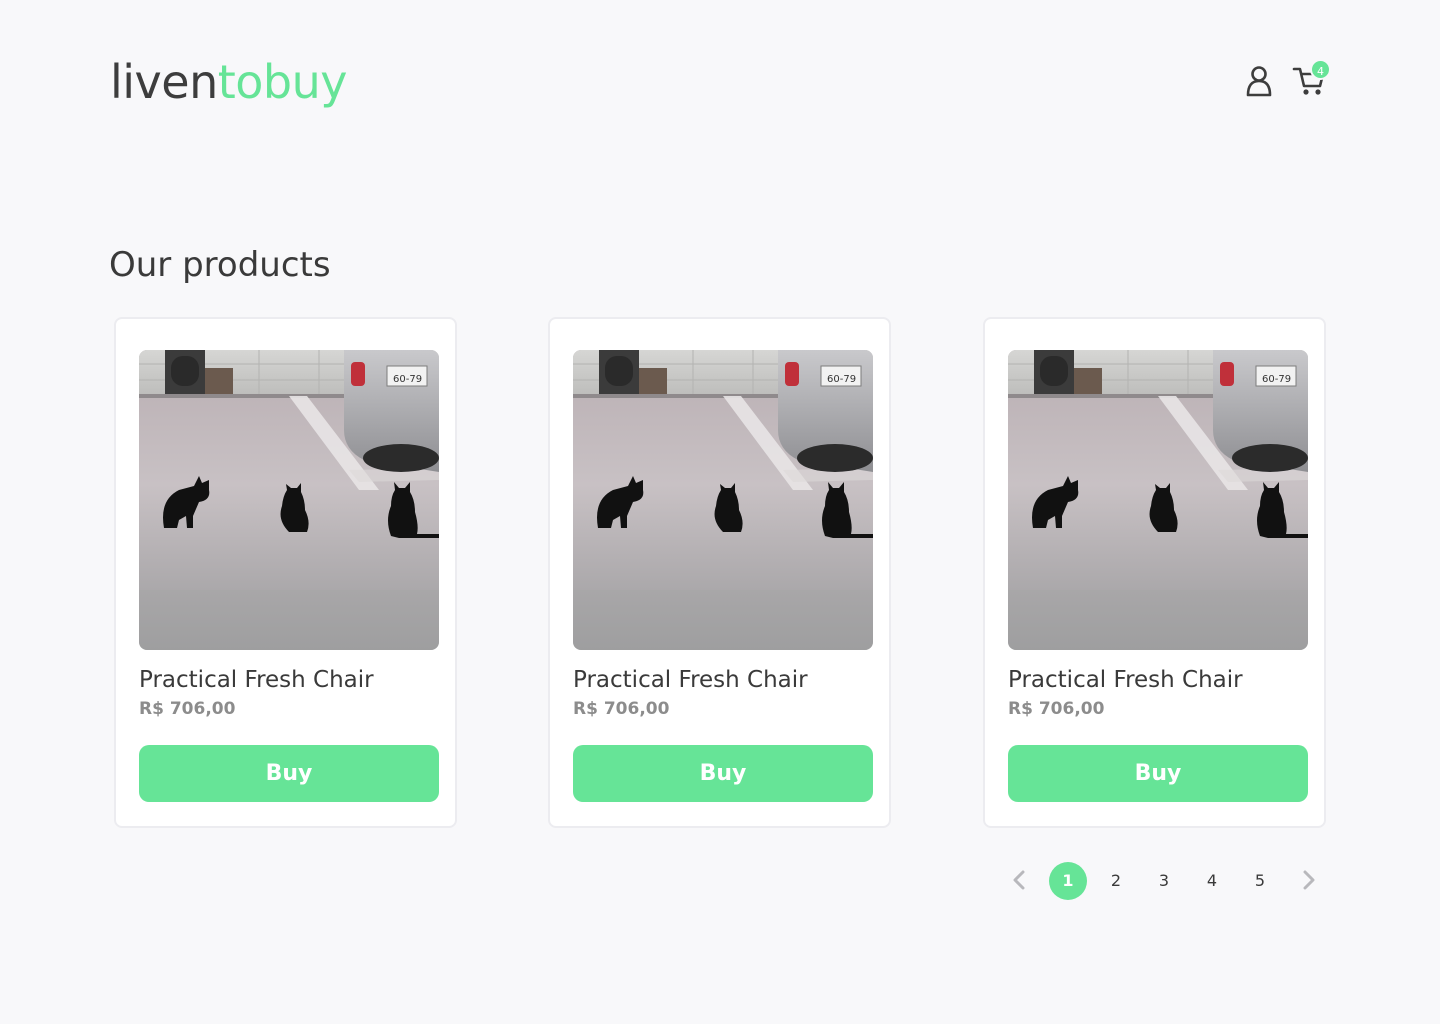 The image size is (1440, 1024). I want to click on user-icon, so click(1259, 81).